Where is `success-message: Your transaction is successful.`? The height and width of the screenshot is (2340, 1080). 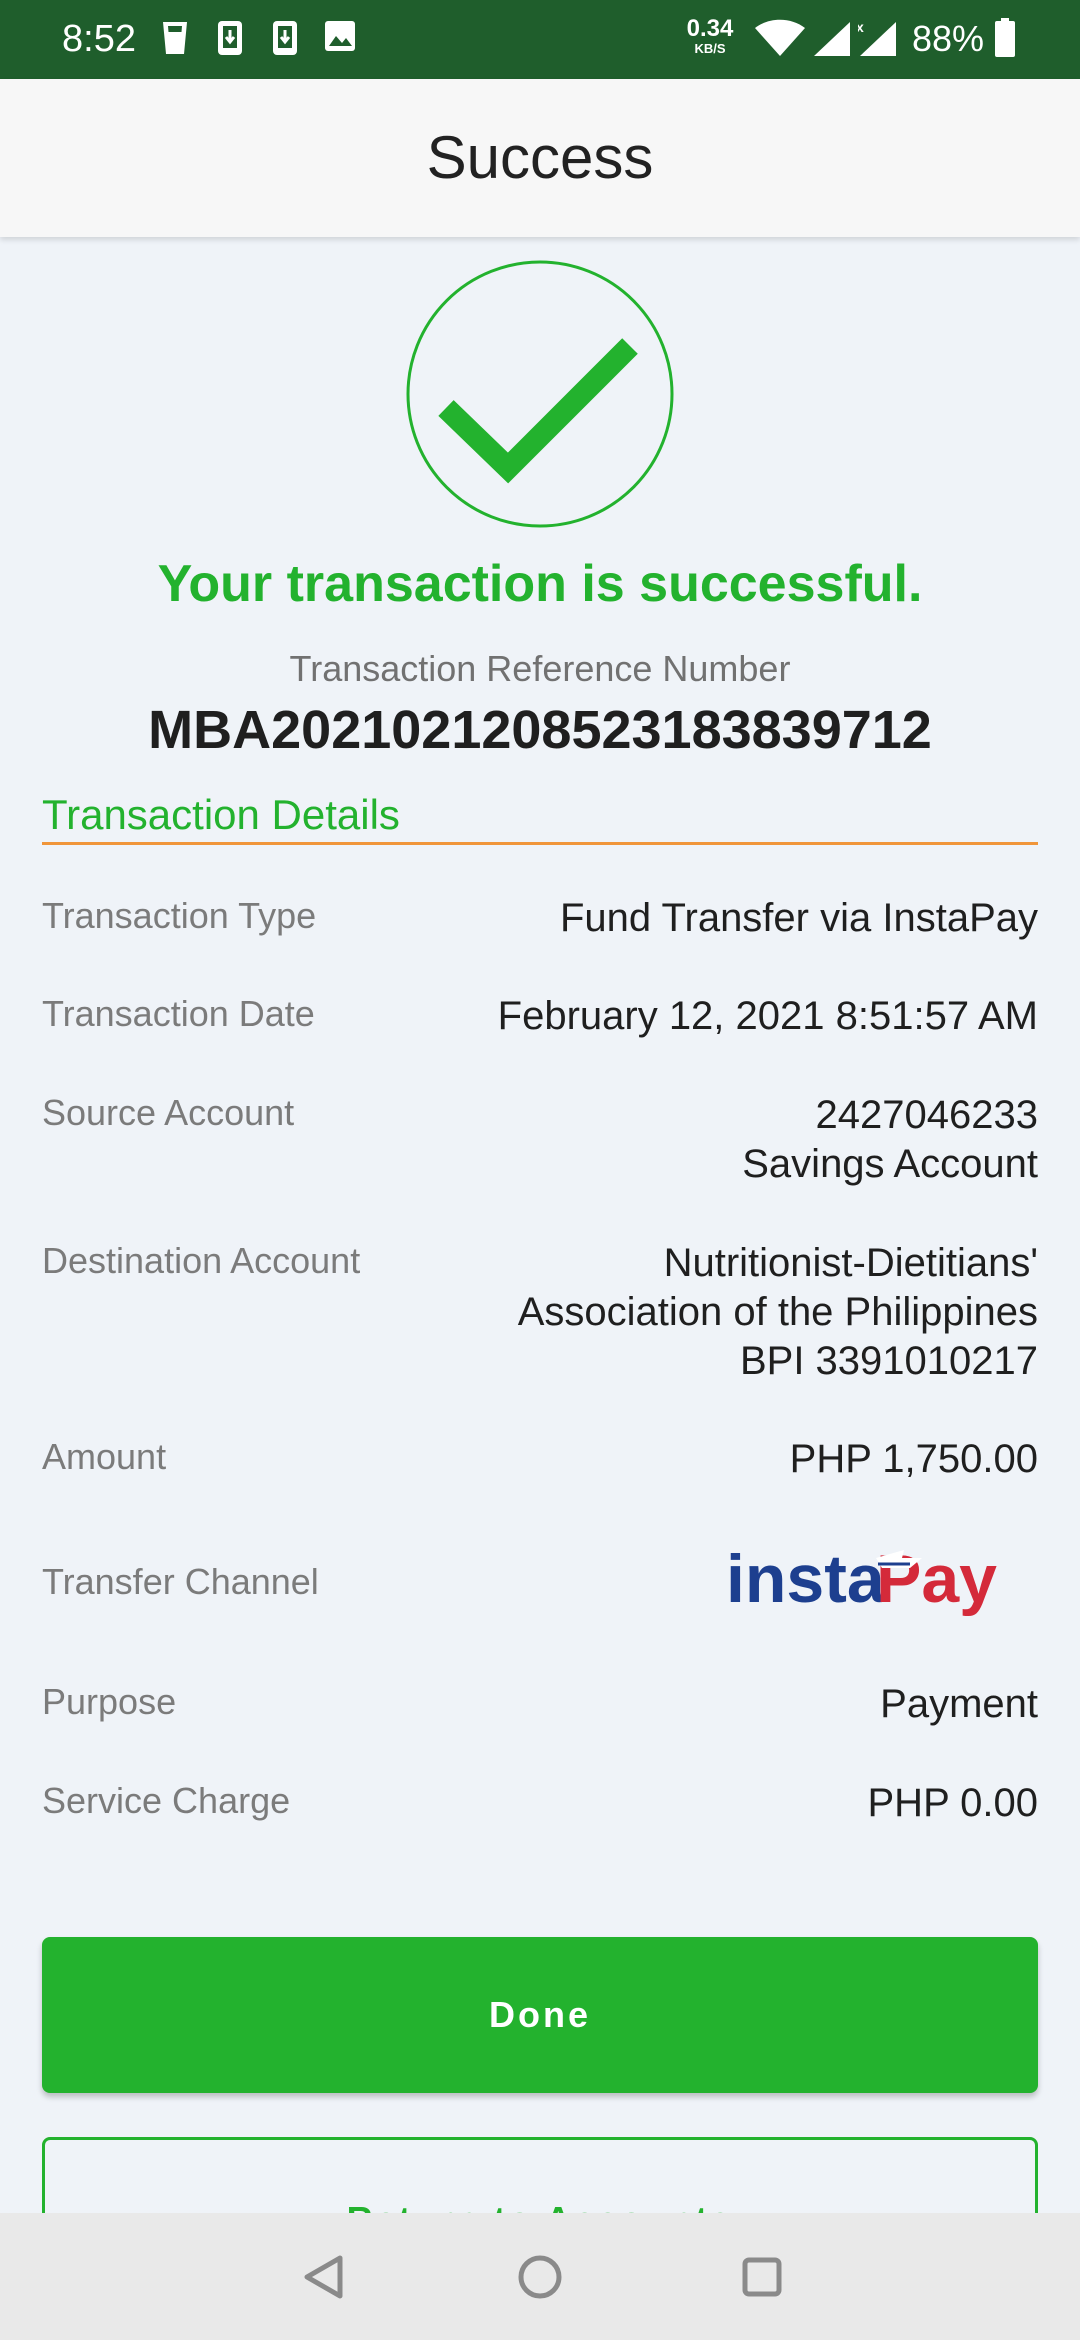
success-message: Your transaction is successful. is located at coordinates (540, 584).